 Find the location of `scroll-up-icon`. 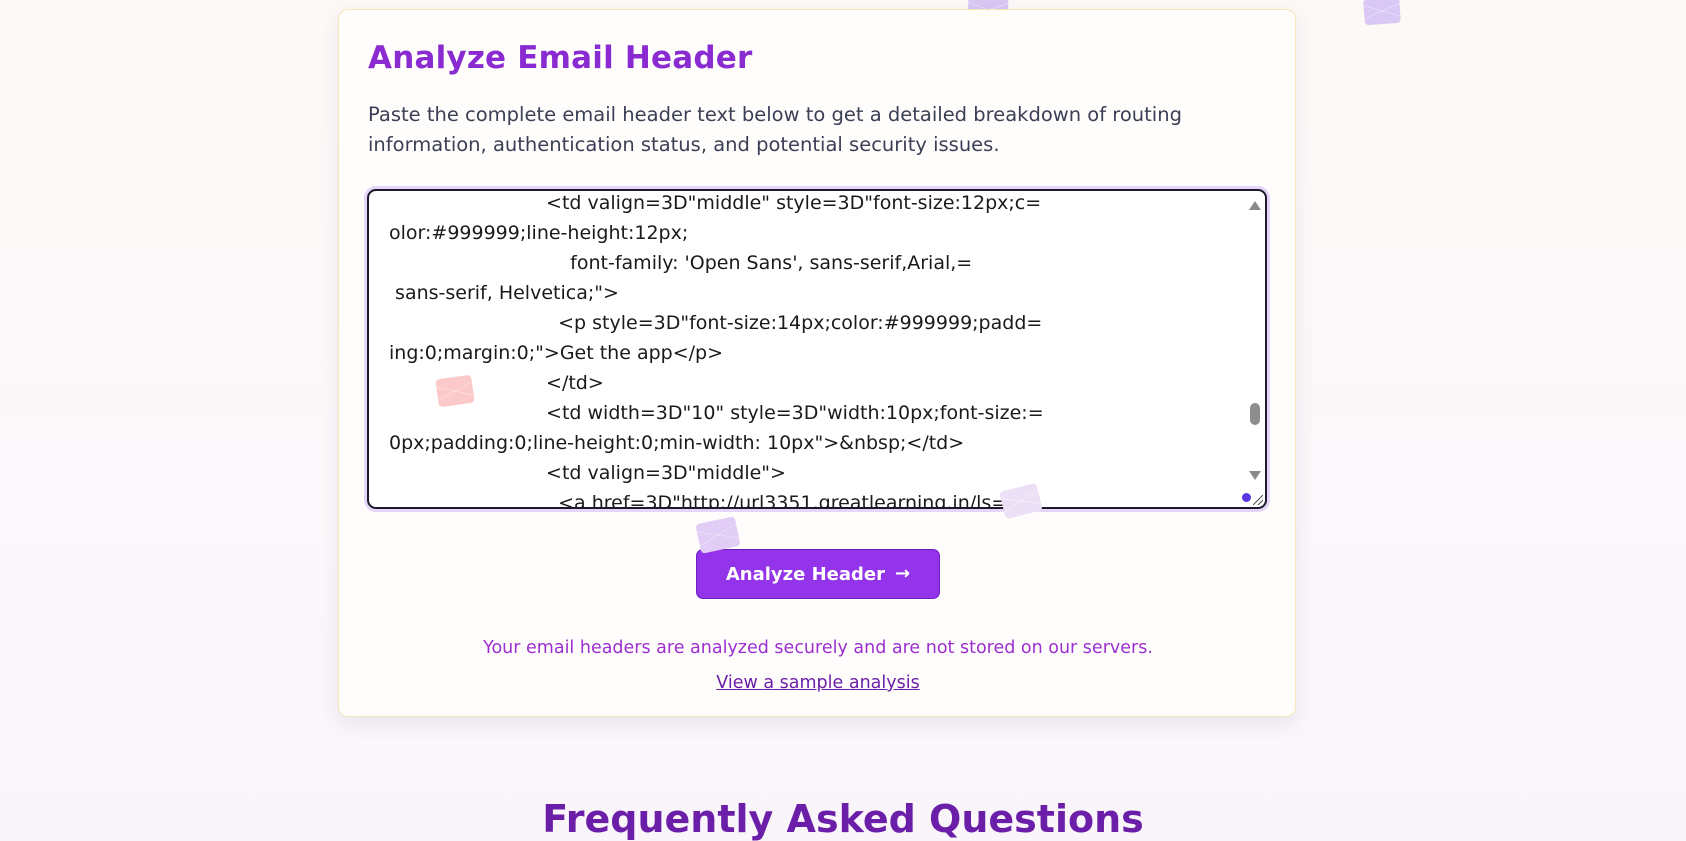

scroll-up-icon is located at coordinates (1255, 205).